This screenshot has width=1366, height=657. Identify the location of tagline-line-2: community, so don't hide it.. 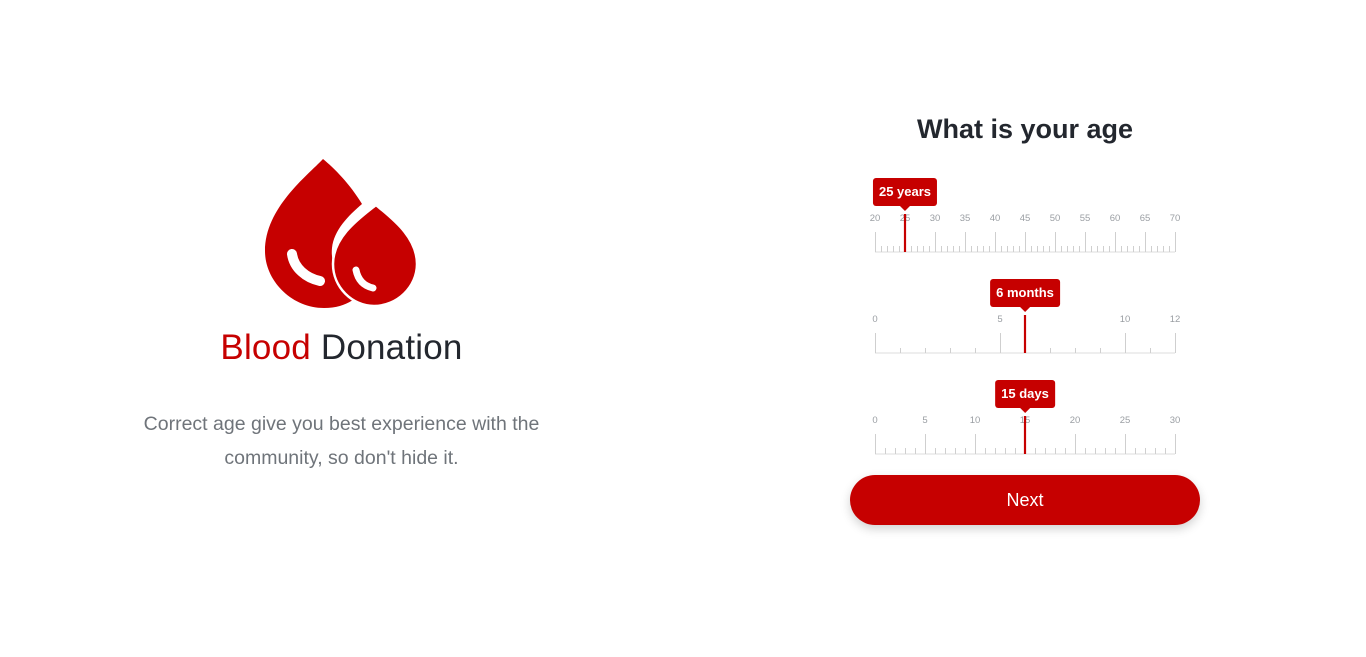
(341, 458).